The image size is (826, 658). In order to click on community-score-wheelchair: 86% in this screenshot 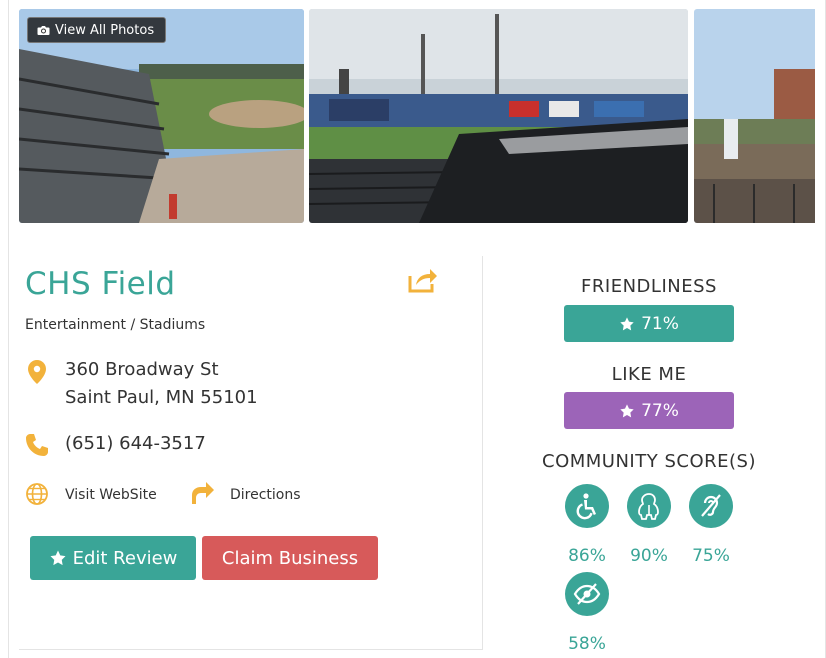, I will do `click(587, 525)`.